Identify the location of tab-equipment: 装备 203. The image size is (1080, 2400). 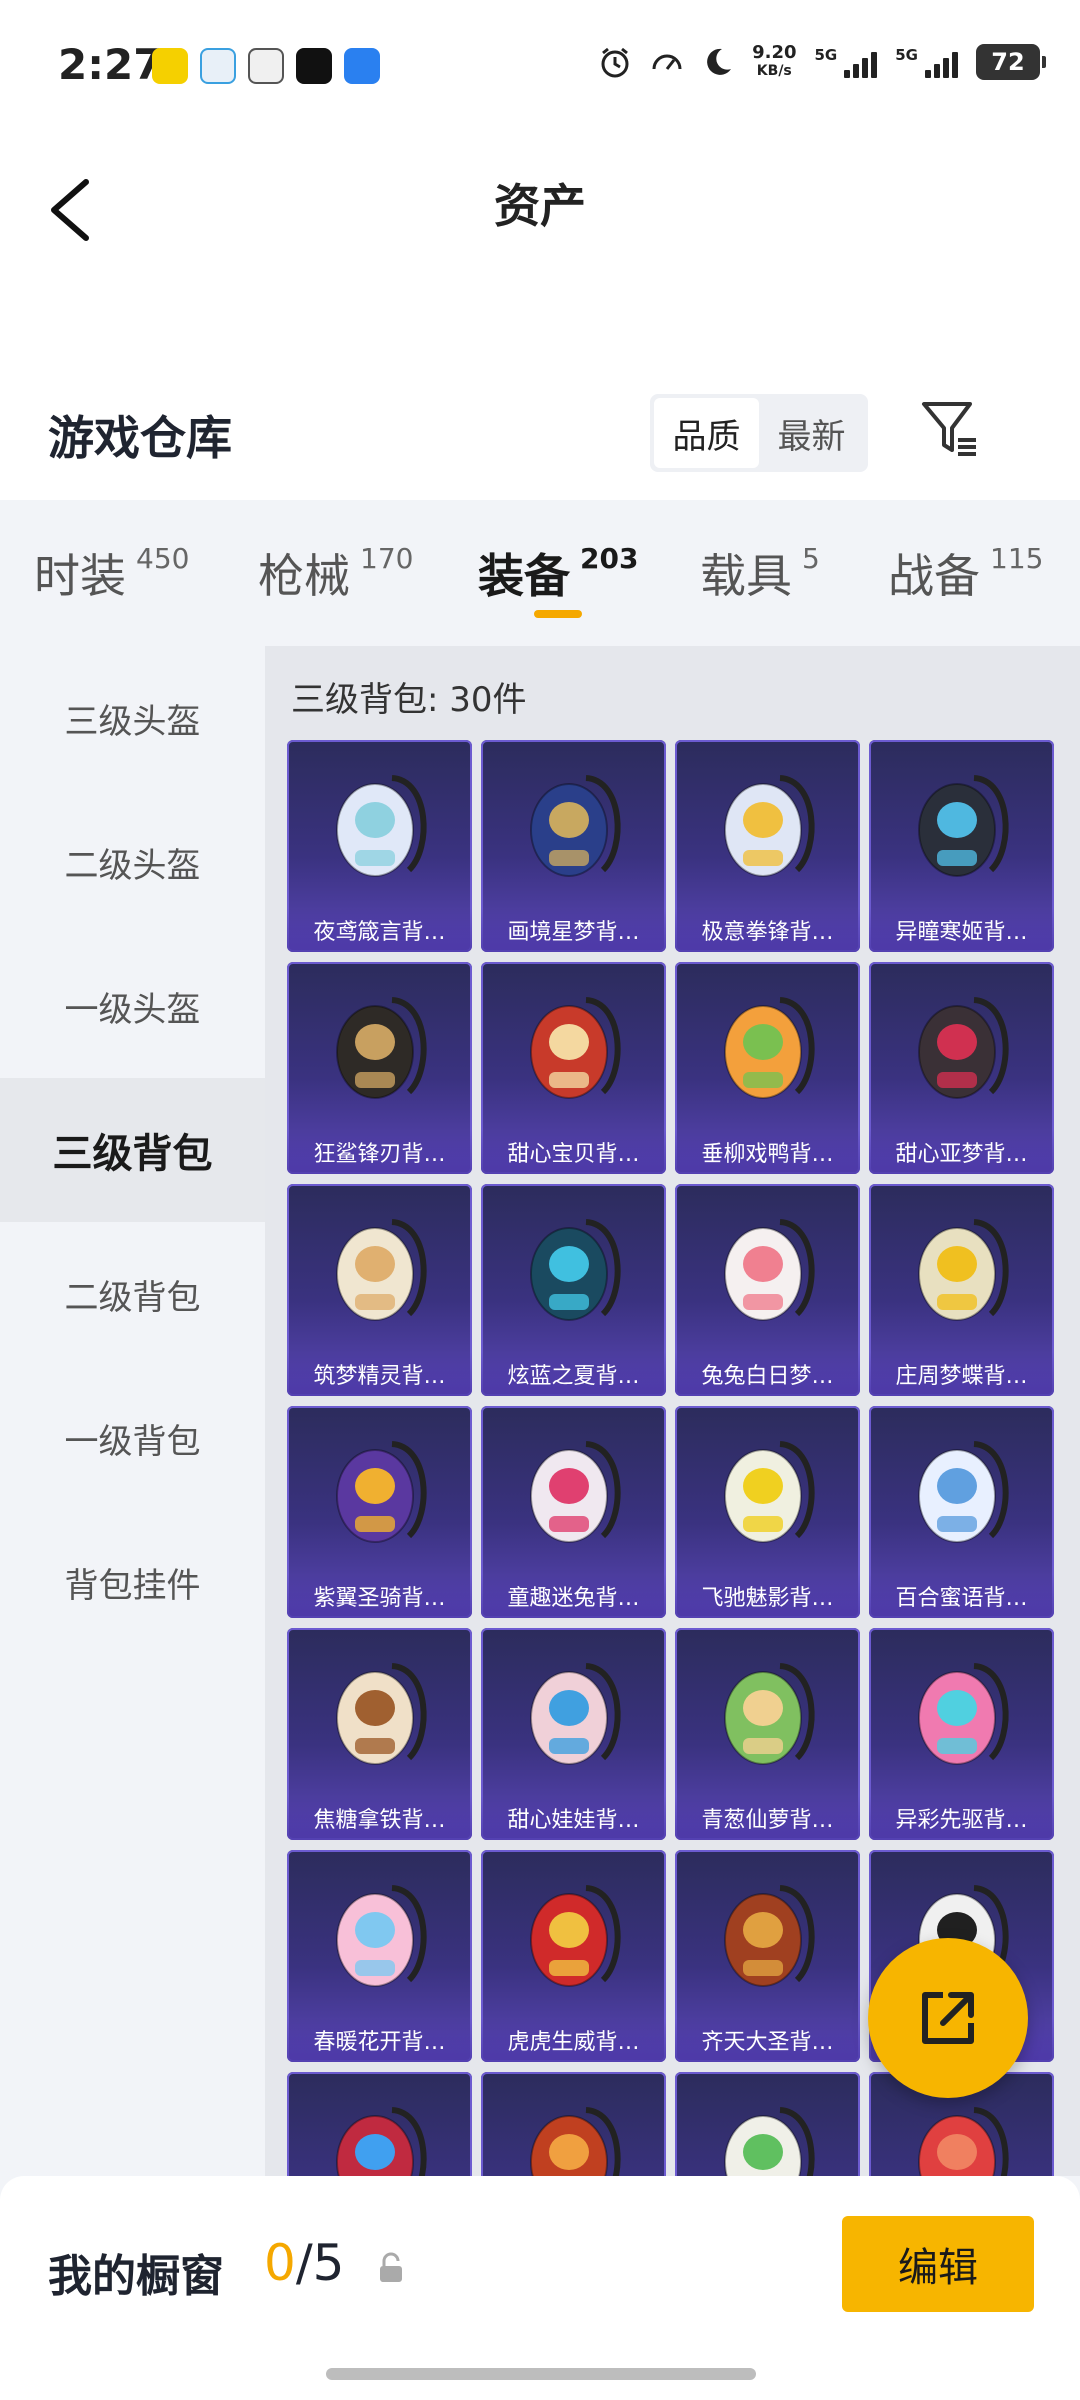
(558, 573).